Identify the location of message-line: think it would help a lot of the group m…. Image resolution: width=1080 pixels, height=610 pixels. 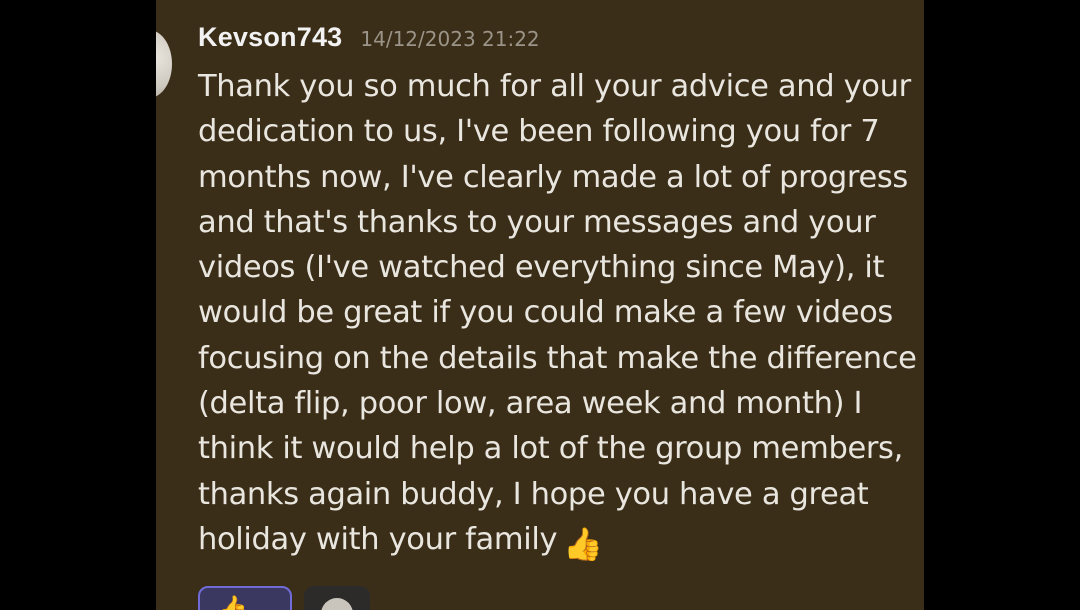
(550, 449).